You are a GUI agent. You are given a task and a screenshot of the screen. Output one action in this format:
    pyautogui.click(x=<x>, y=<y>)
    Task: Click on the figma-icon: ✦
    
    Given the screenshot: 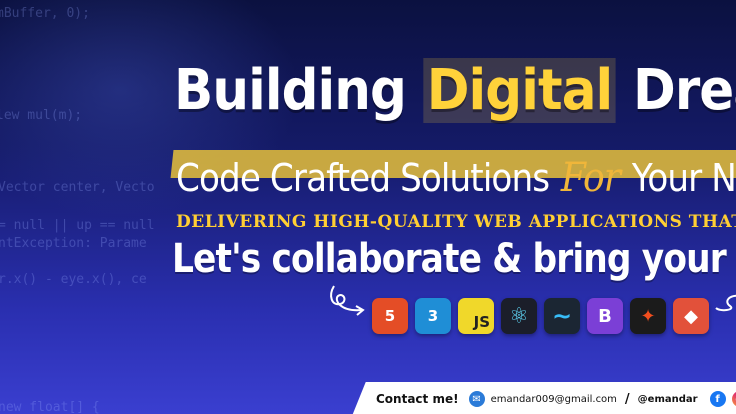 What is the action you would take?
    pyautogui.click(x=648, y=316)
    